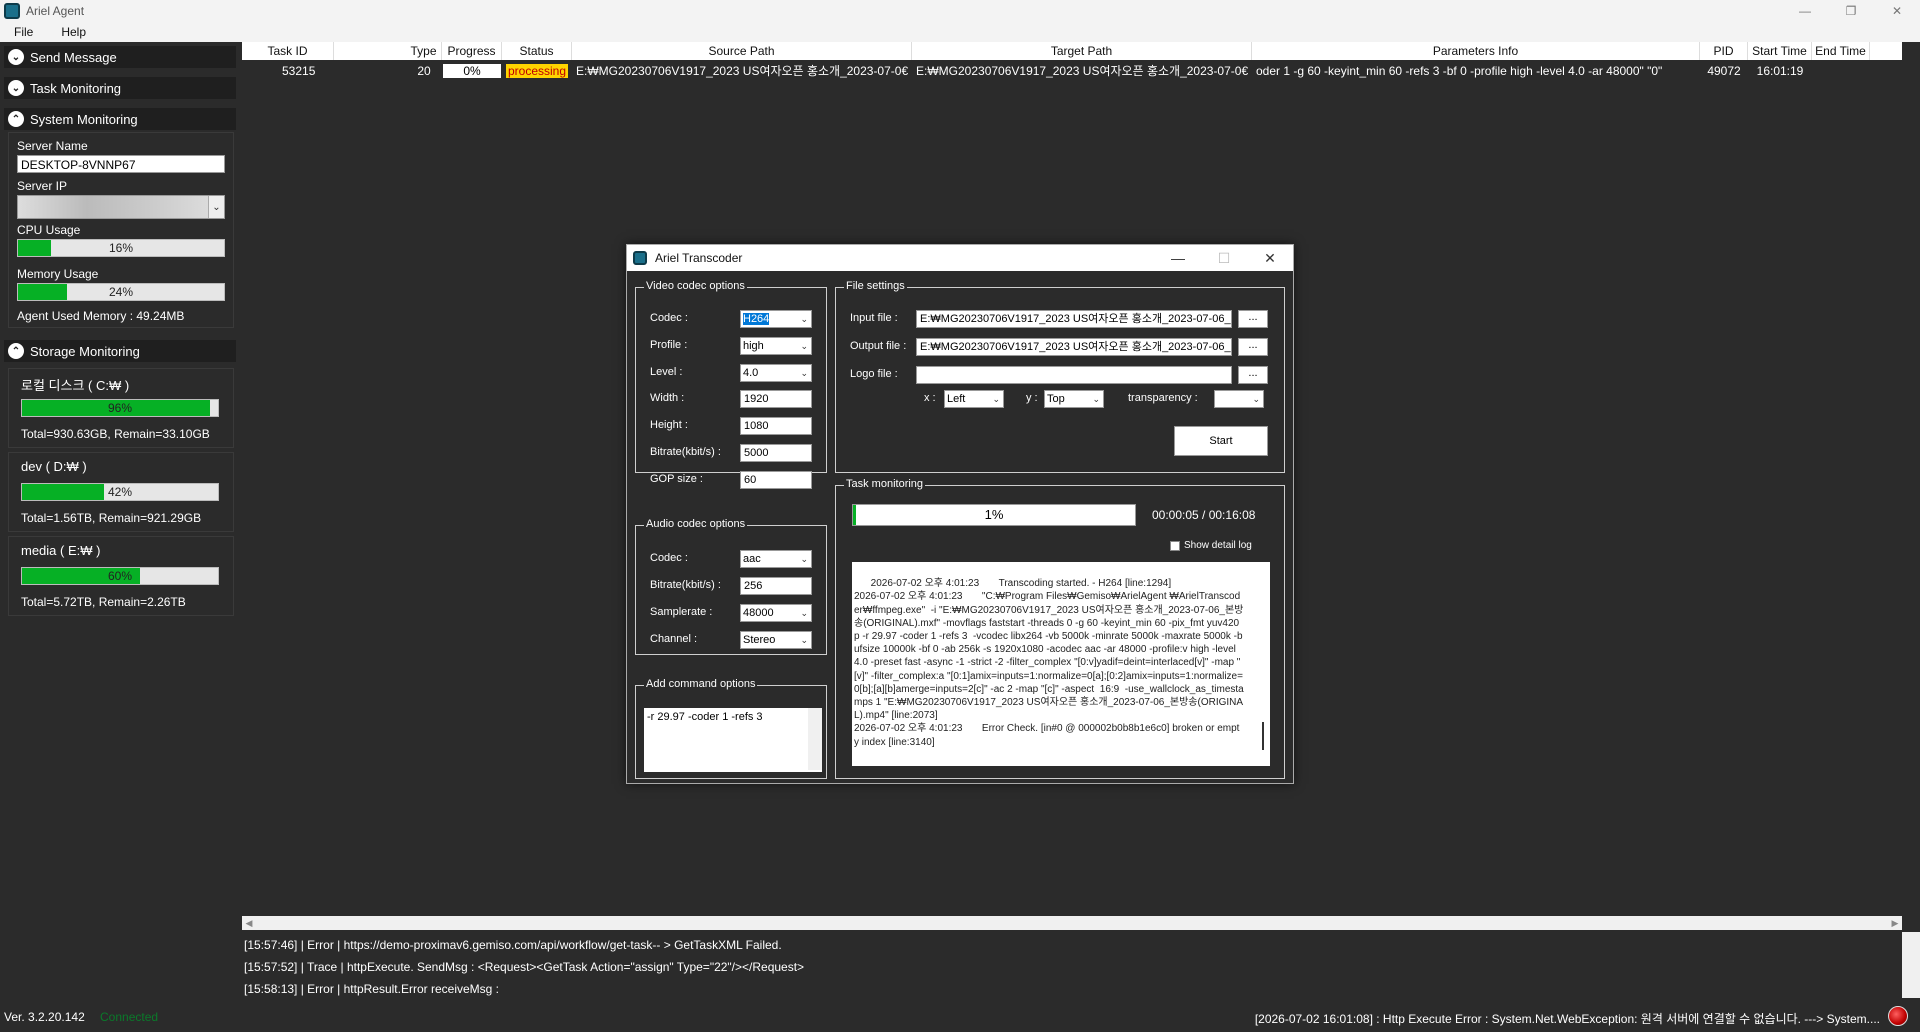 This screenshot has width=1920, height=1032. Describe the element at coordinates (815, 739) in the screenshot. I see `textarea-scrollbar` at that location.